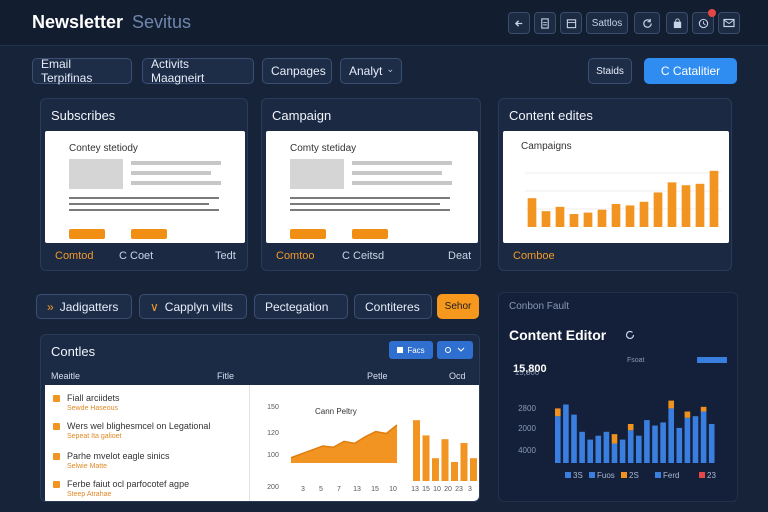 The width and height of the screenshot is (768, 512). I want to click on tab-campaign-visits: ∨ Capplyn vilts, so click(193, 306).